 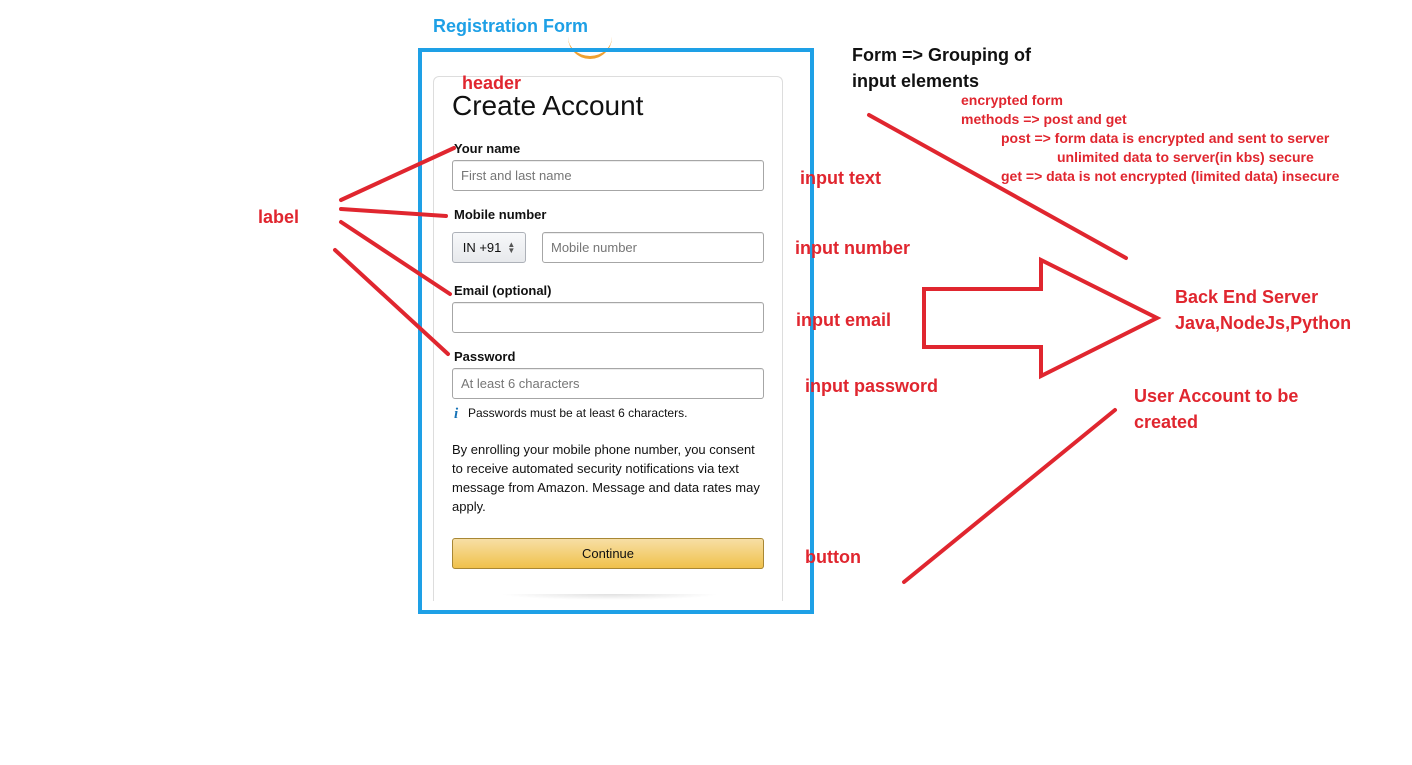 What do you see at coordinates (1166, 422) in the screenshot?
I see `user-account-line2: created` at bounding box center [1166, 422].